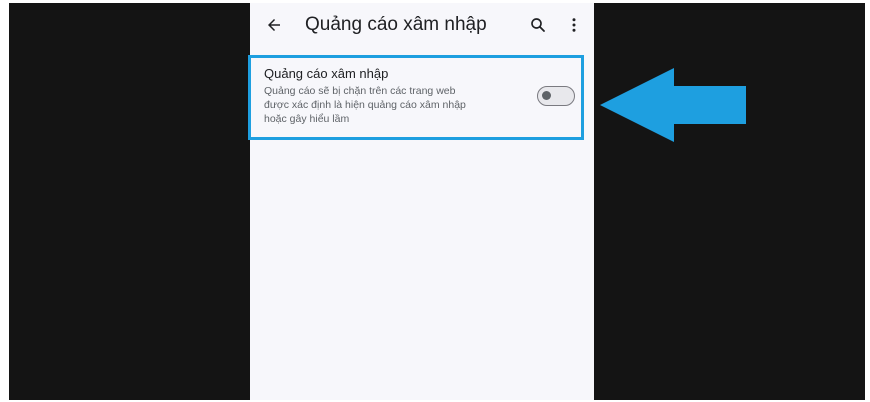 This screenshot has height=402, width=870. I want to click on intrusive-ads-toggle, so click(556, 96).